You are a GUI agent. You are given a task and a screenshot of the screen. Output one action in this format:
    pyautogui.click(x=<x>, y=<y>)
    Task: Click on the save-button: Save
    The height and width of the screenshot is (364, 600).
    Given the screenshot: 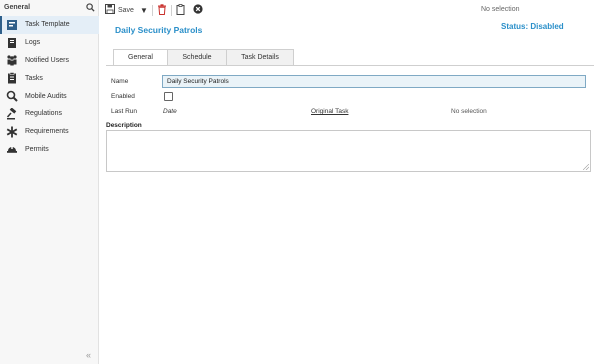 What is the action you would take?
    pyautogui.click(x=119, y=10)
    